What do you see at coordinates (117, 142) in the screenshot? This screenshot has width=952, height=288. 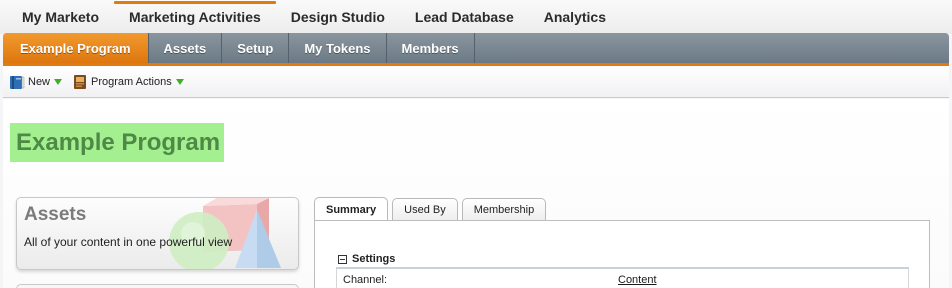 I see `page-title: Example Program` at bounding box center [117, 142].